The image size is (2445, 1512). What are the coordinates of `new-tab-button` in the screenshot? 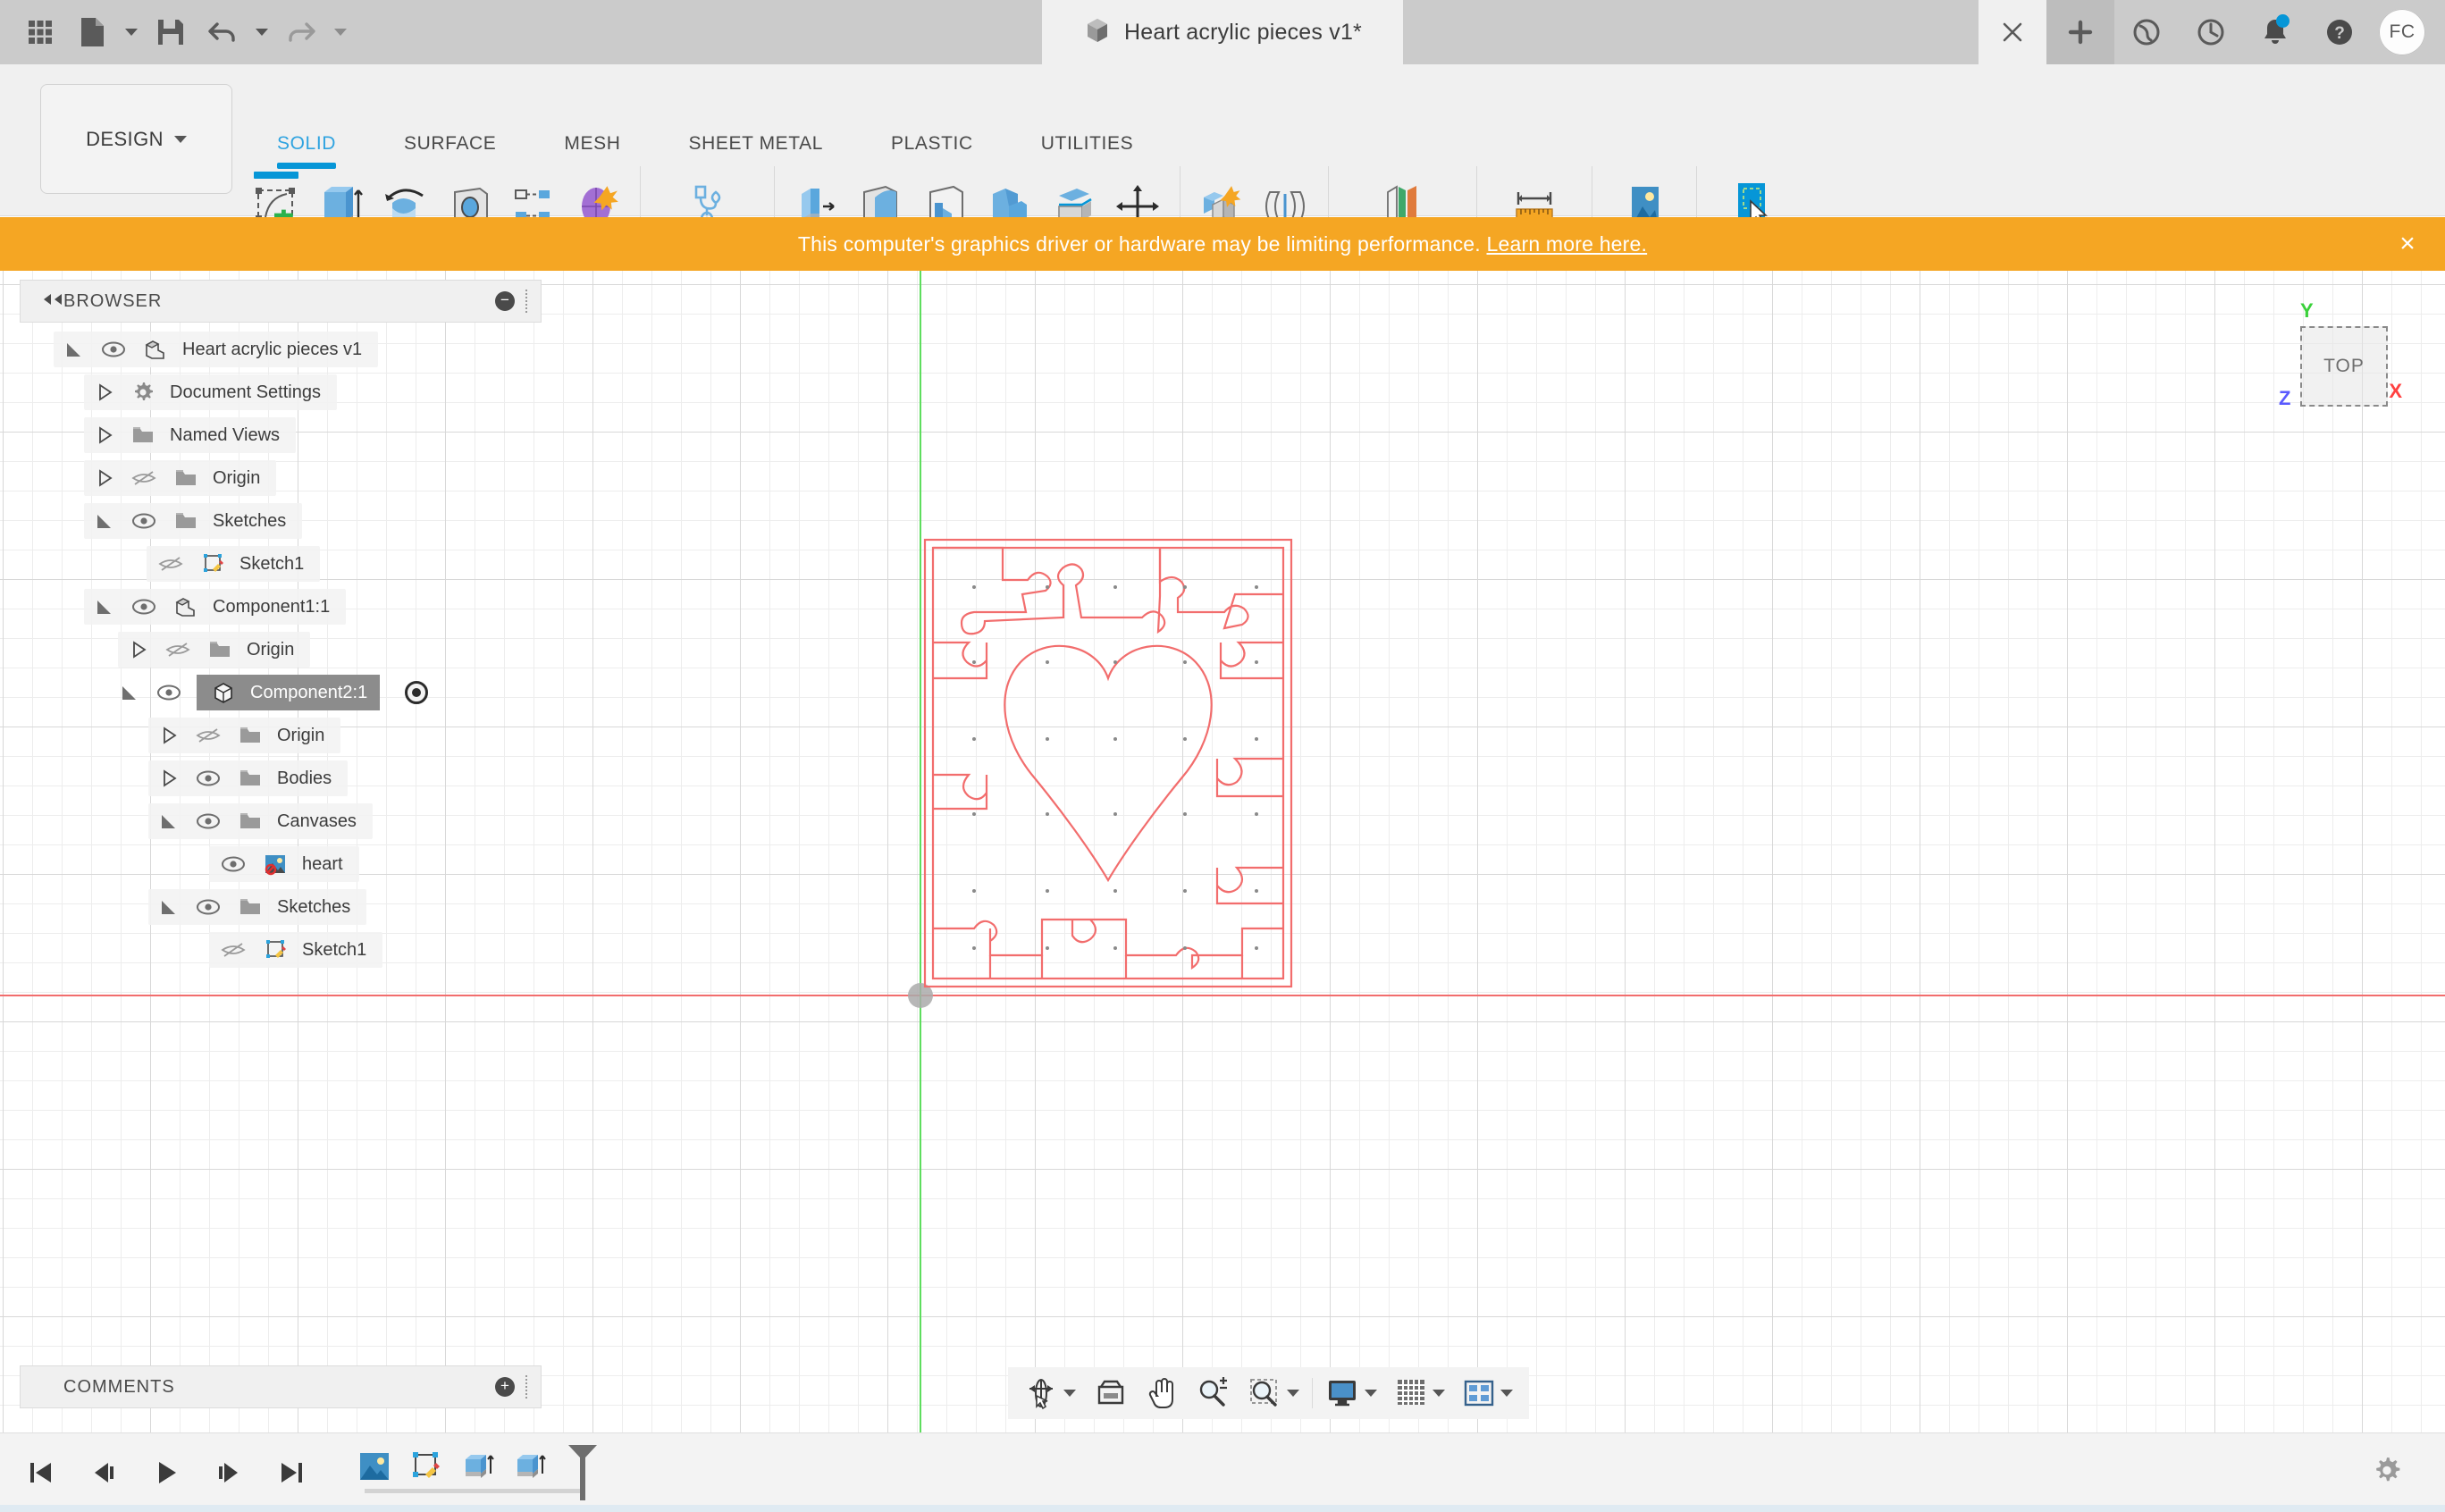 It's located at (2080, 32).